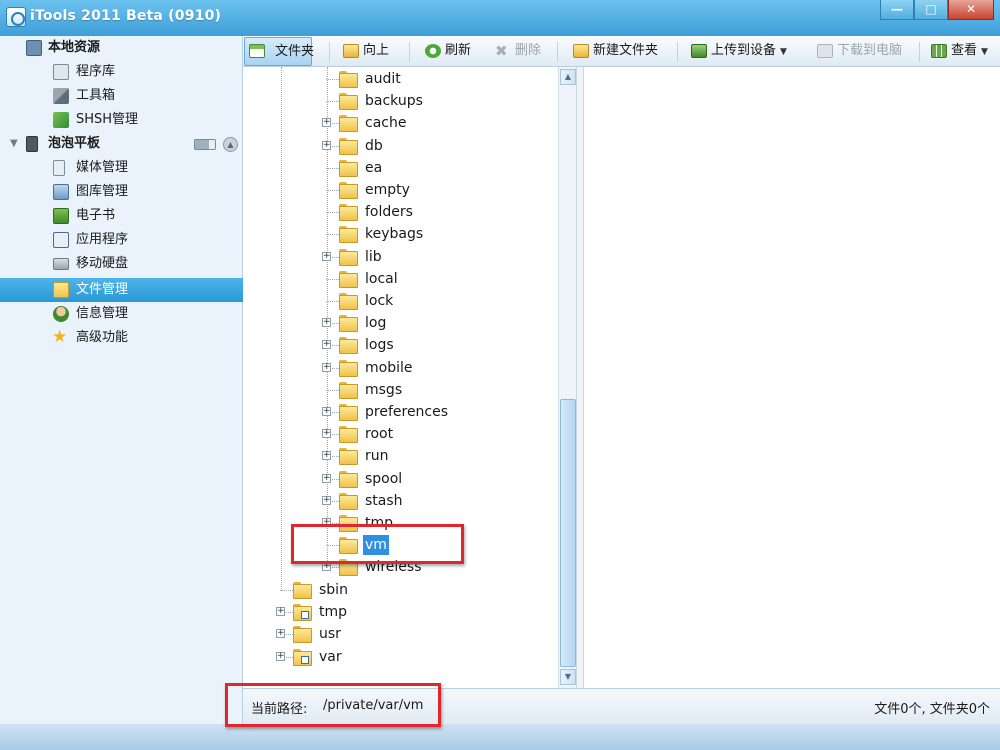  What do you see at coordinates (406, 412) in the screenshot?
I see `tree-item-label: preferences` at bounding box center [406, 412].